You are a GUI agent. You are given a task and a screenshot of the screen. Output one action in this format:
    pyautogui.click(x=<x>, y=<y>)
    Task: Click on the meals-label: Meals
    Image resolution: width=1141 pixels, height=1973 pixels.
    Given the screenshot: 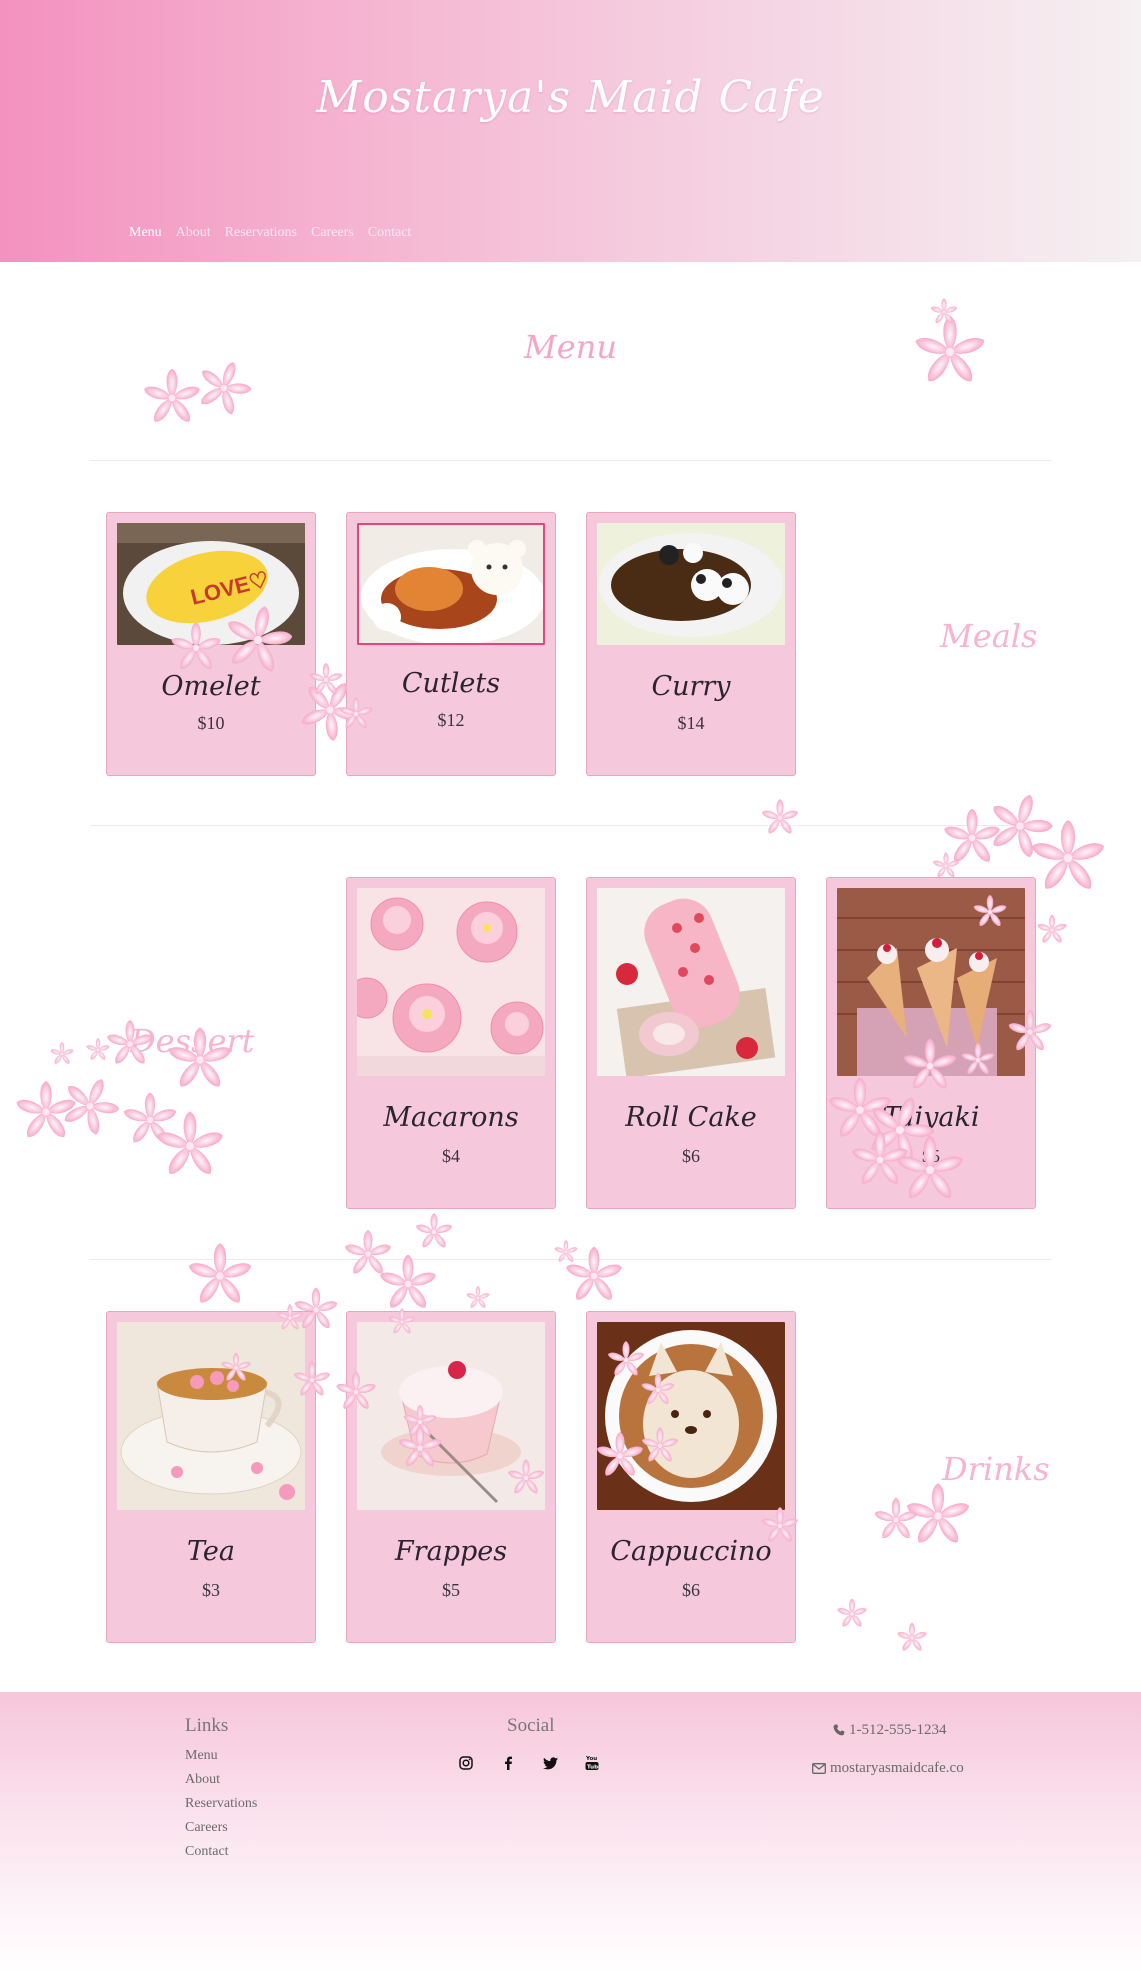 What is the action you would take?
    pyautogui.click(x=989, y=636)
    